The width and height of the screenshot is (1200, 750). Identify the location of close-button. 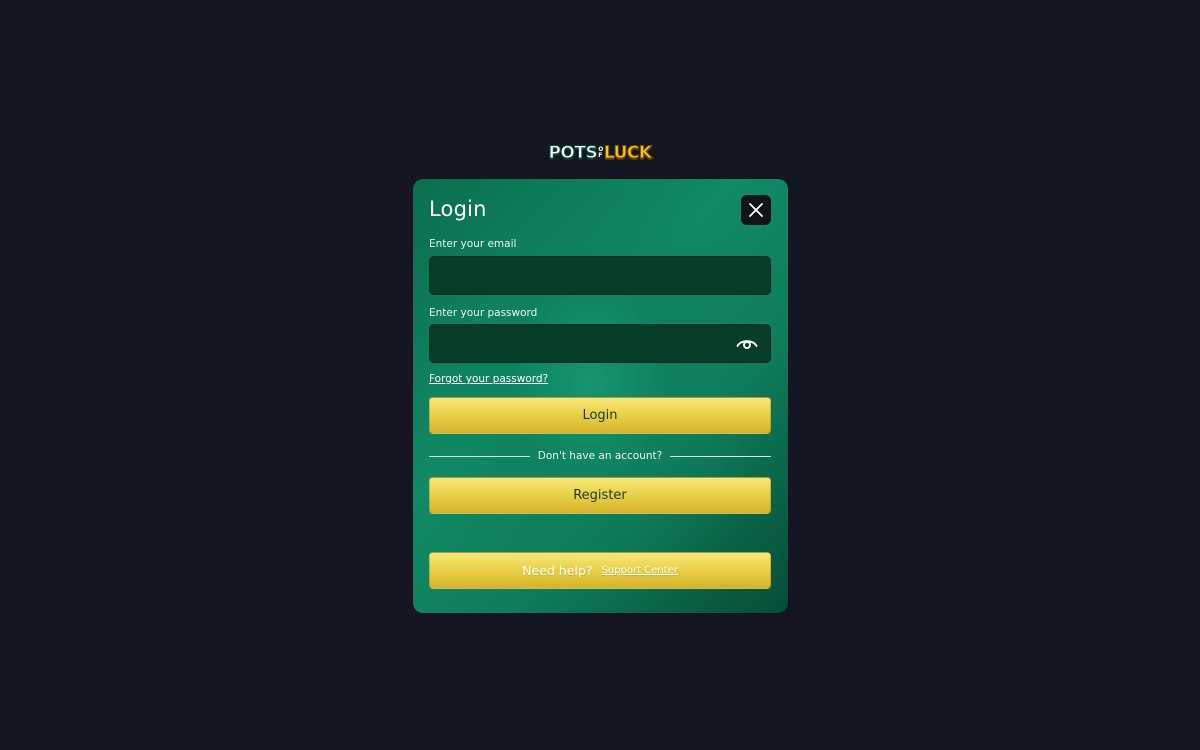
(756, 210).